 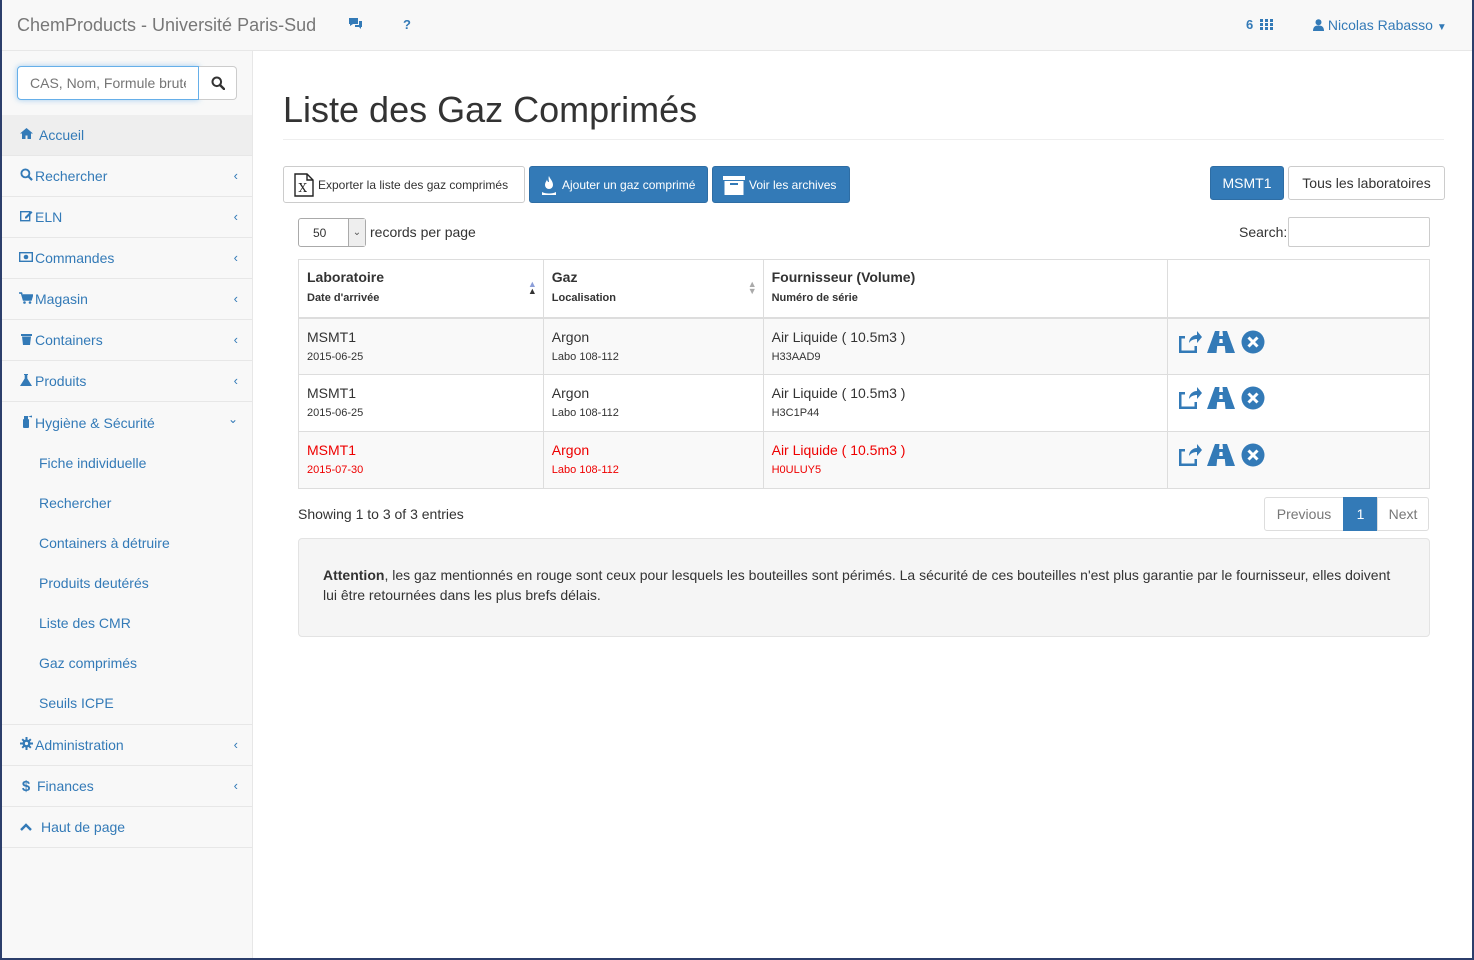 I want to click on brand-link: ChemProducts - Université Paris-Sud, so click(x=166, y=25).